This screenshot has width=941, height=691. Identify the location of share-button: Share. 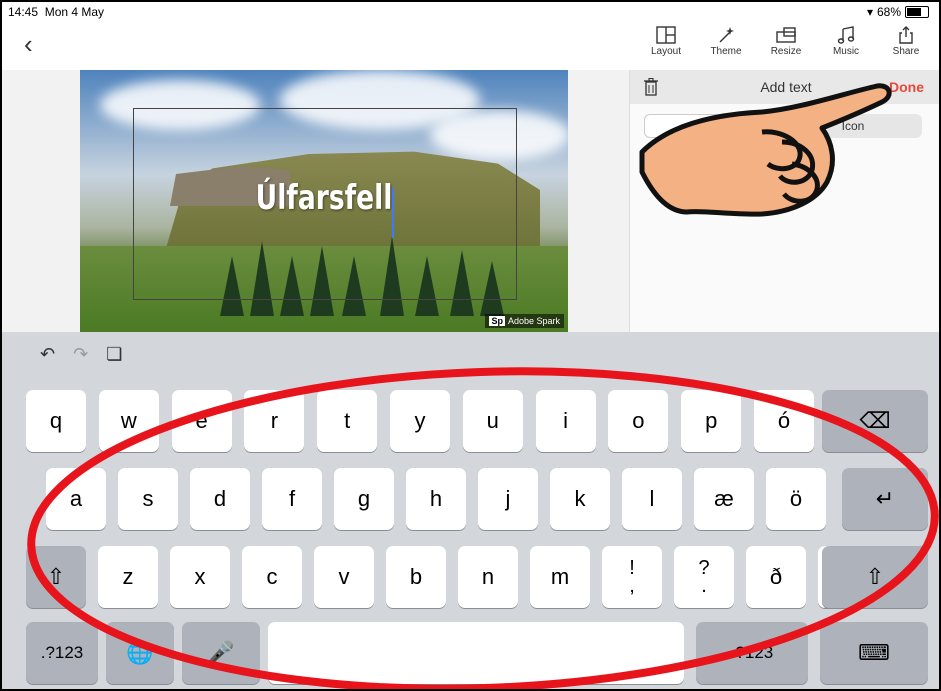
(906, 41).